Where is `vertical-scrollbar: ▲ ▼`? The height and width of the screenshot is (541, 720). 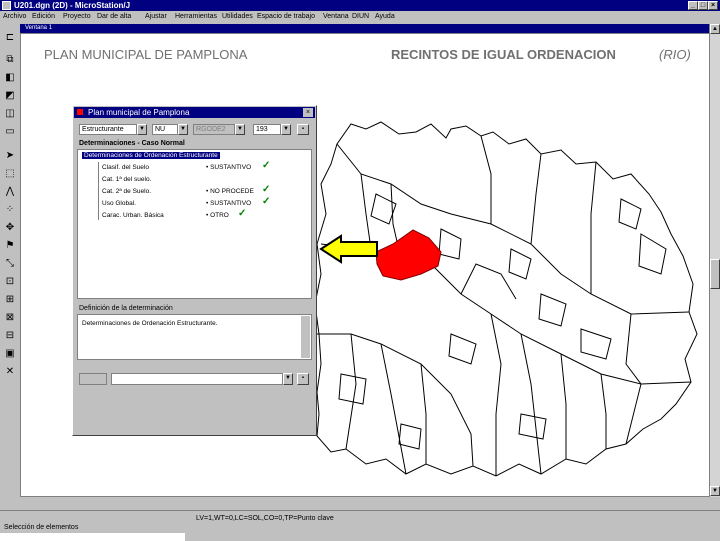 vertical-scrollbar: ▲ ▼ is located at coordinates (714, 260).